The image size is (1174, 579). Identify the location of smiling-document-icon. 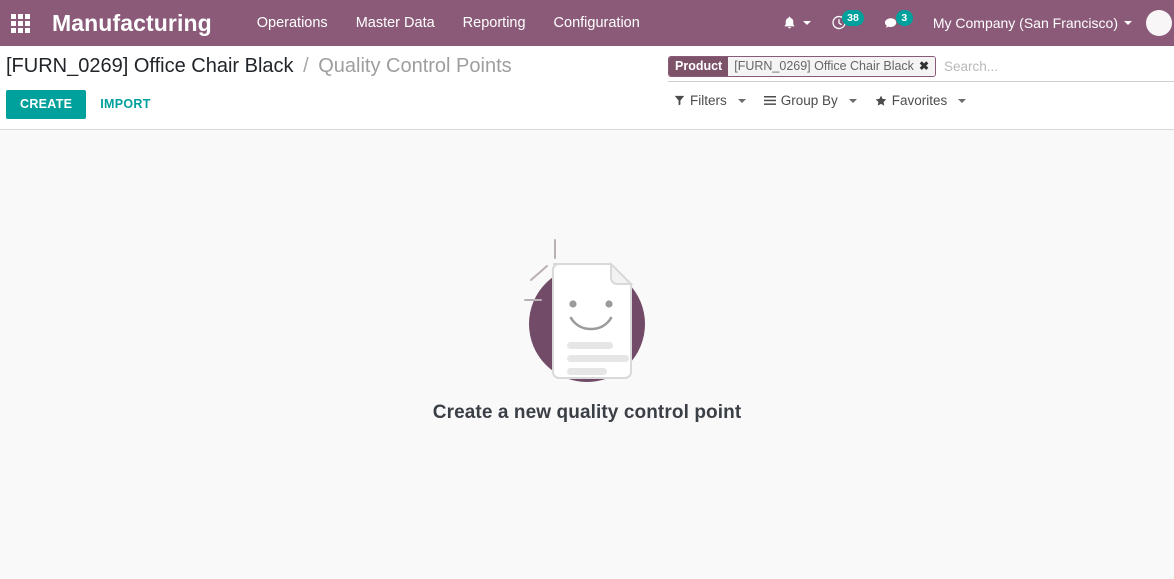
(584, 310).